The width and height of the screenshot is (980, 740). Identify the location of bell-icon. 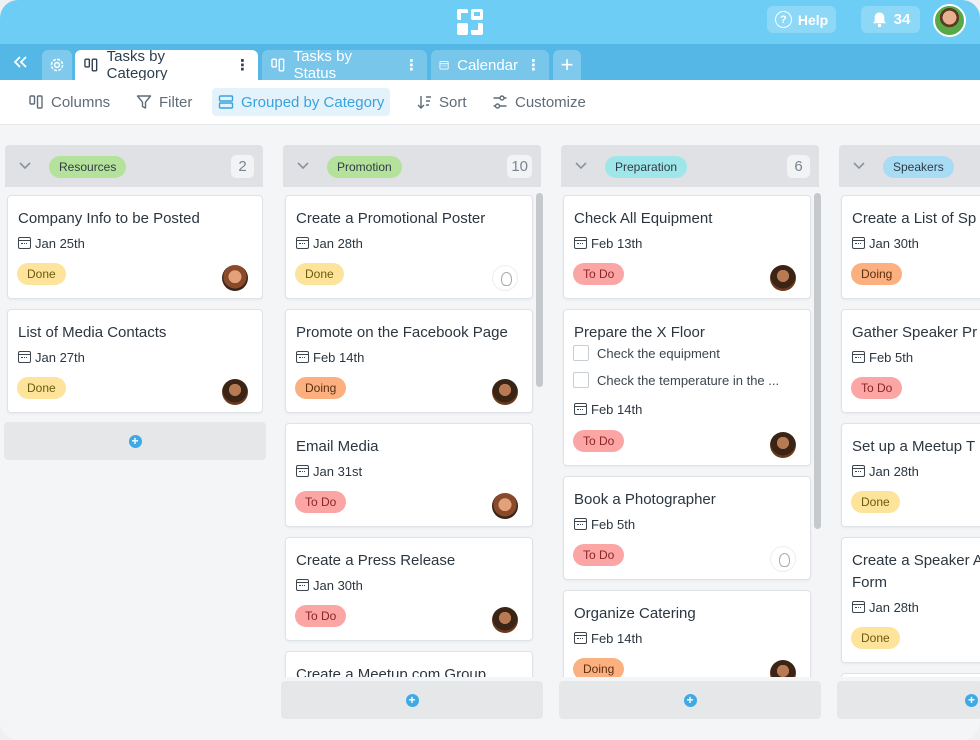
(879, 20).